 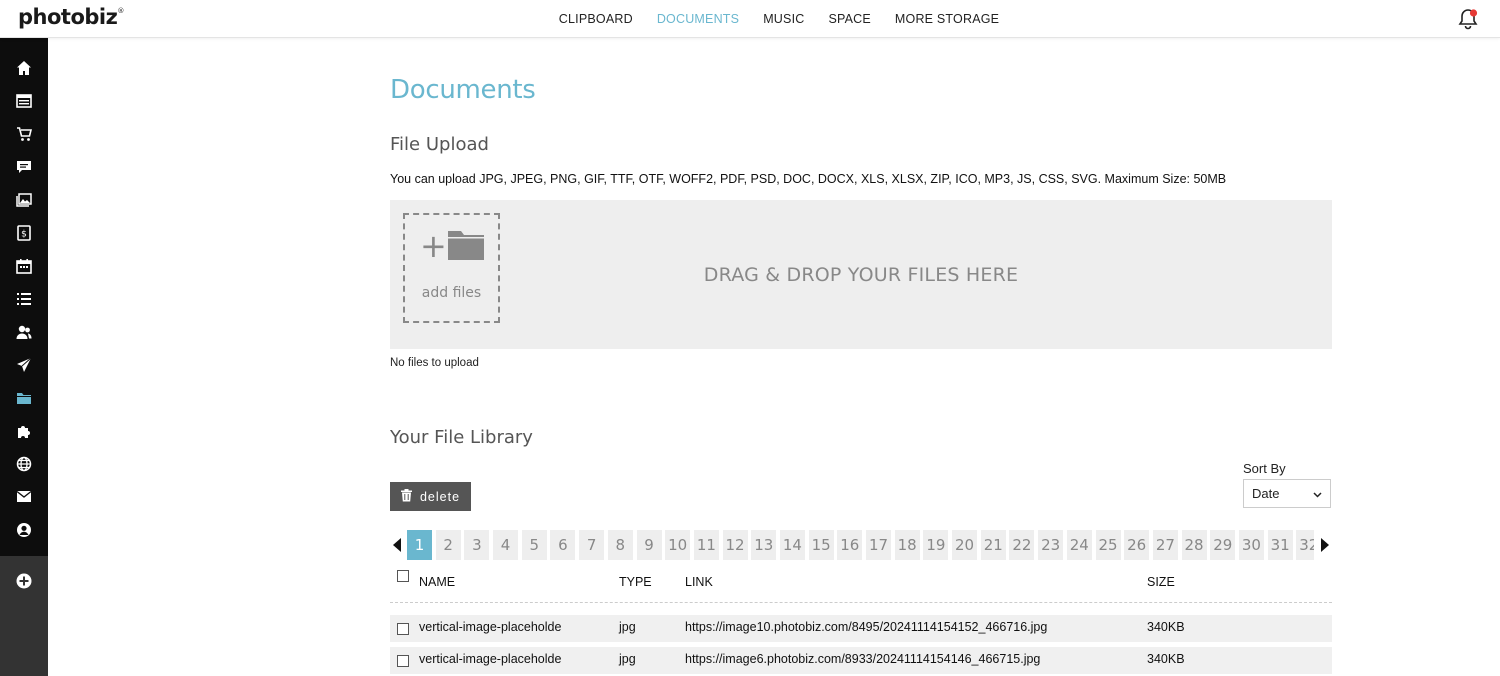 I want to click on prev-page-arrow-icon, so click(x=397, y=545).